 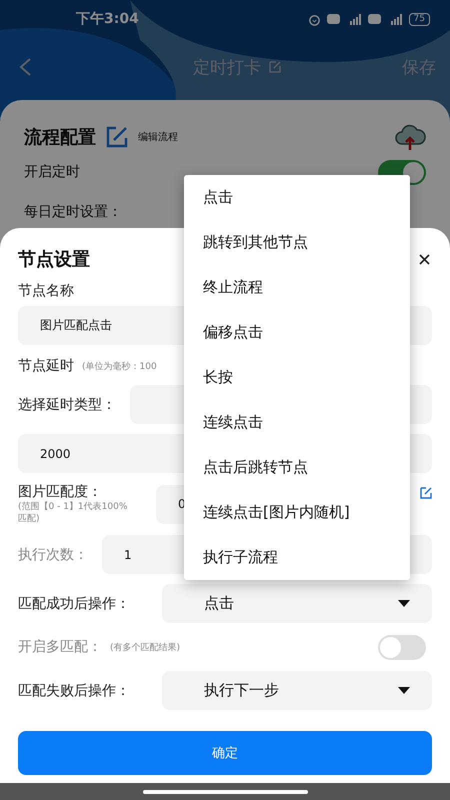 I want to click on menu-item: 点击后跳转节点, so click(x=297, y=467).